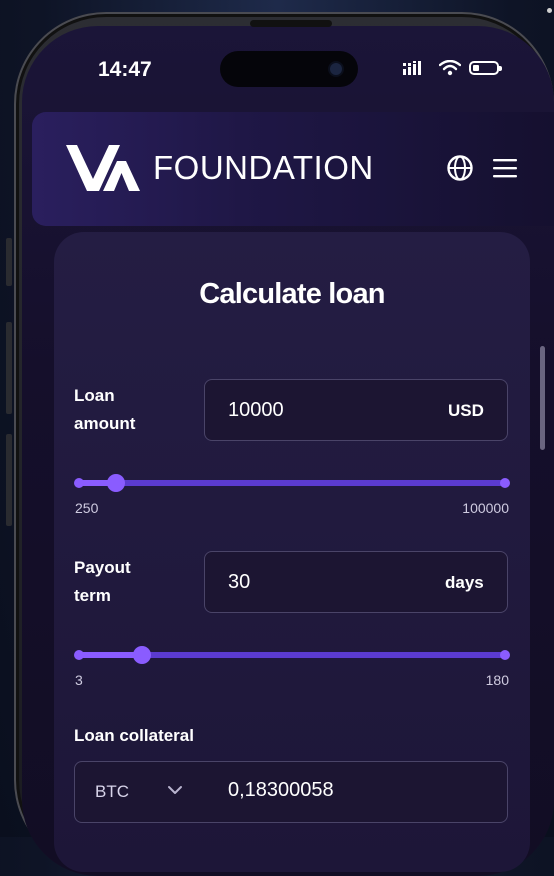 The height and width of the screenshot is (876, 554). I want to click on globe-icon, so click(460, 168).